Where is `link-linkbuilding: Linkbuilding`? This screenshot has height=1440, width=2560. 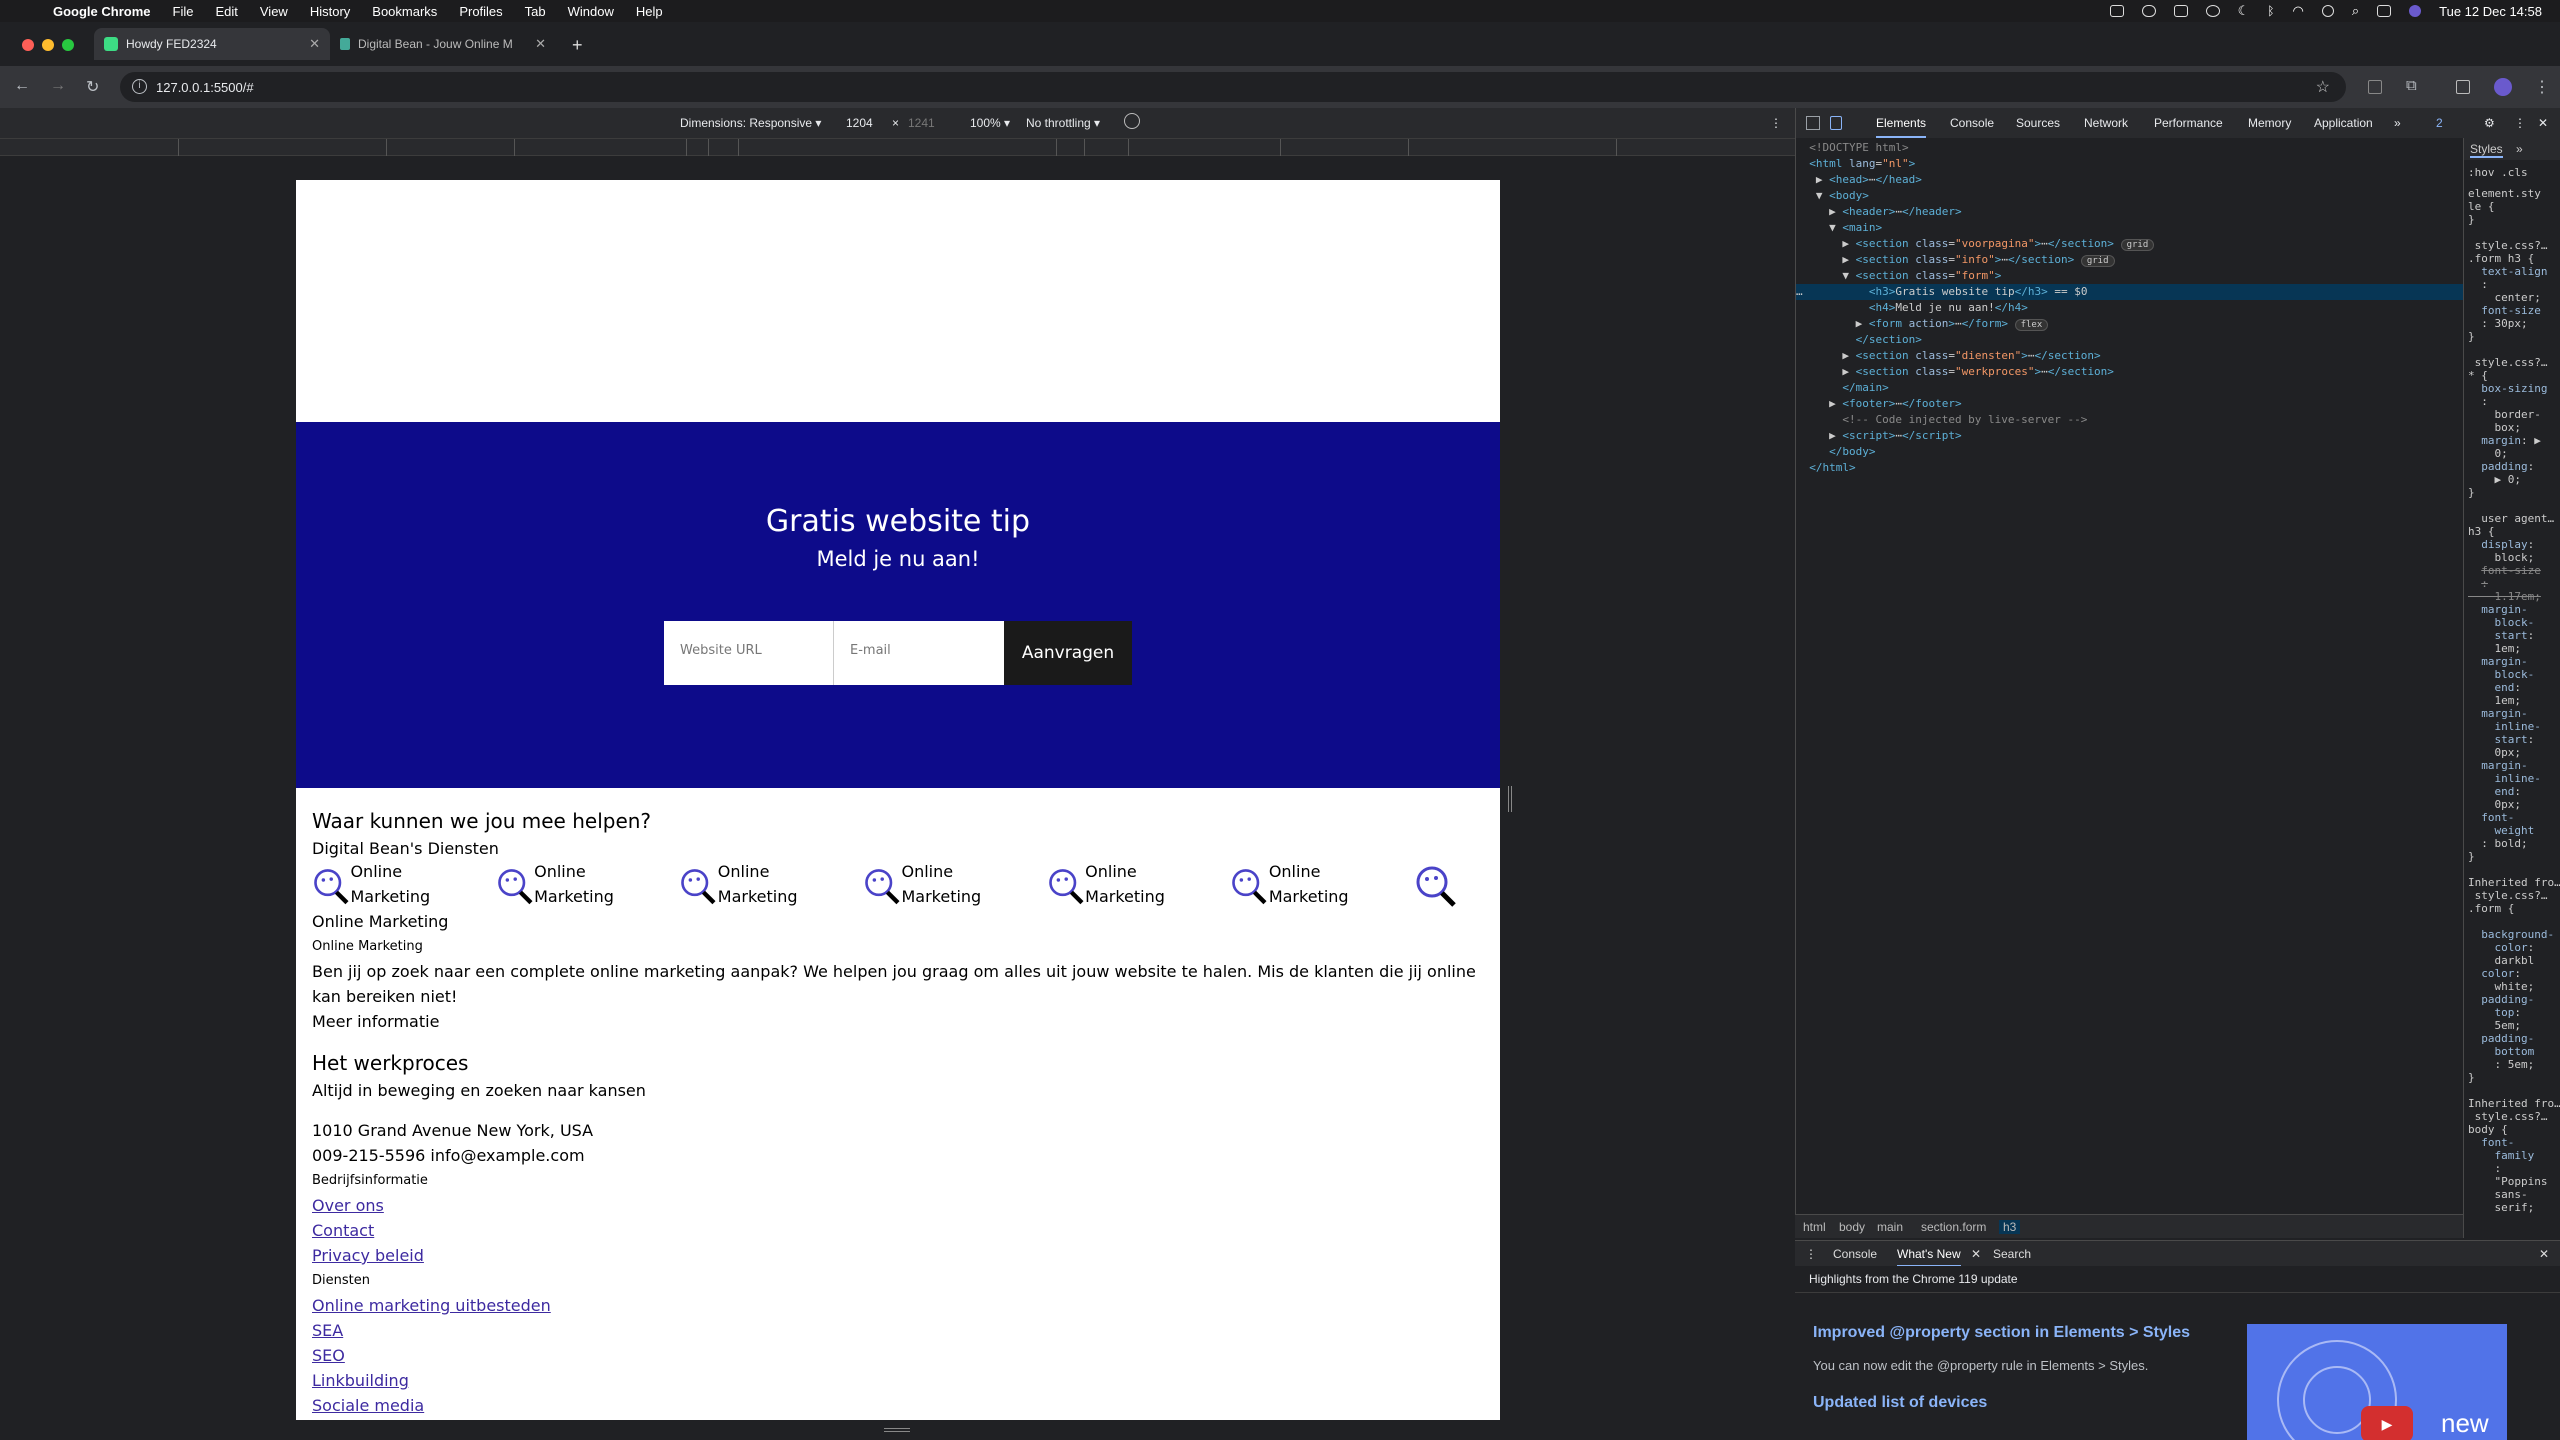
link-linkbuilding: Linkbuilding is located at coordinates (898, 1380).